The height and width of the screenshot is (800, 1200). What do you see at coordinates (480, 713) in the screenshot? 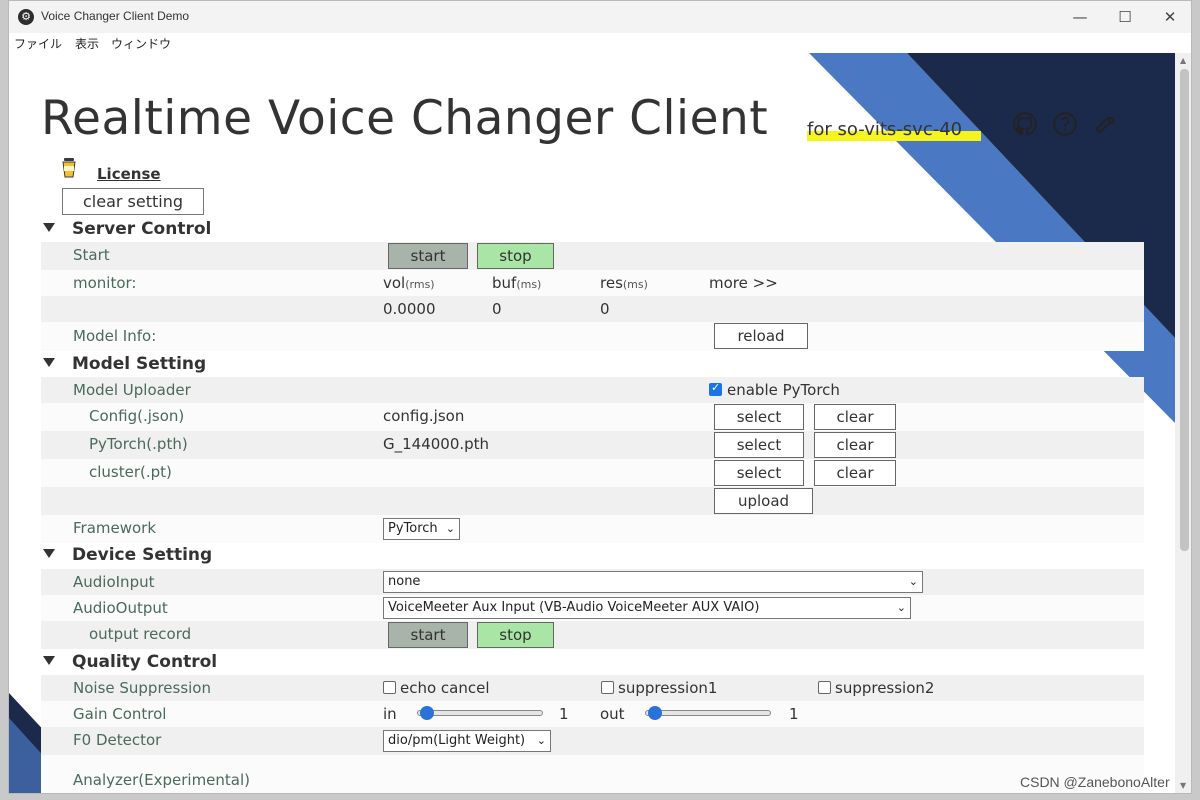
I see `gain-in-slider` at bounding box center [480, 713].